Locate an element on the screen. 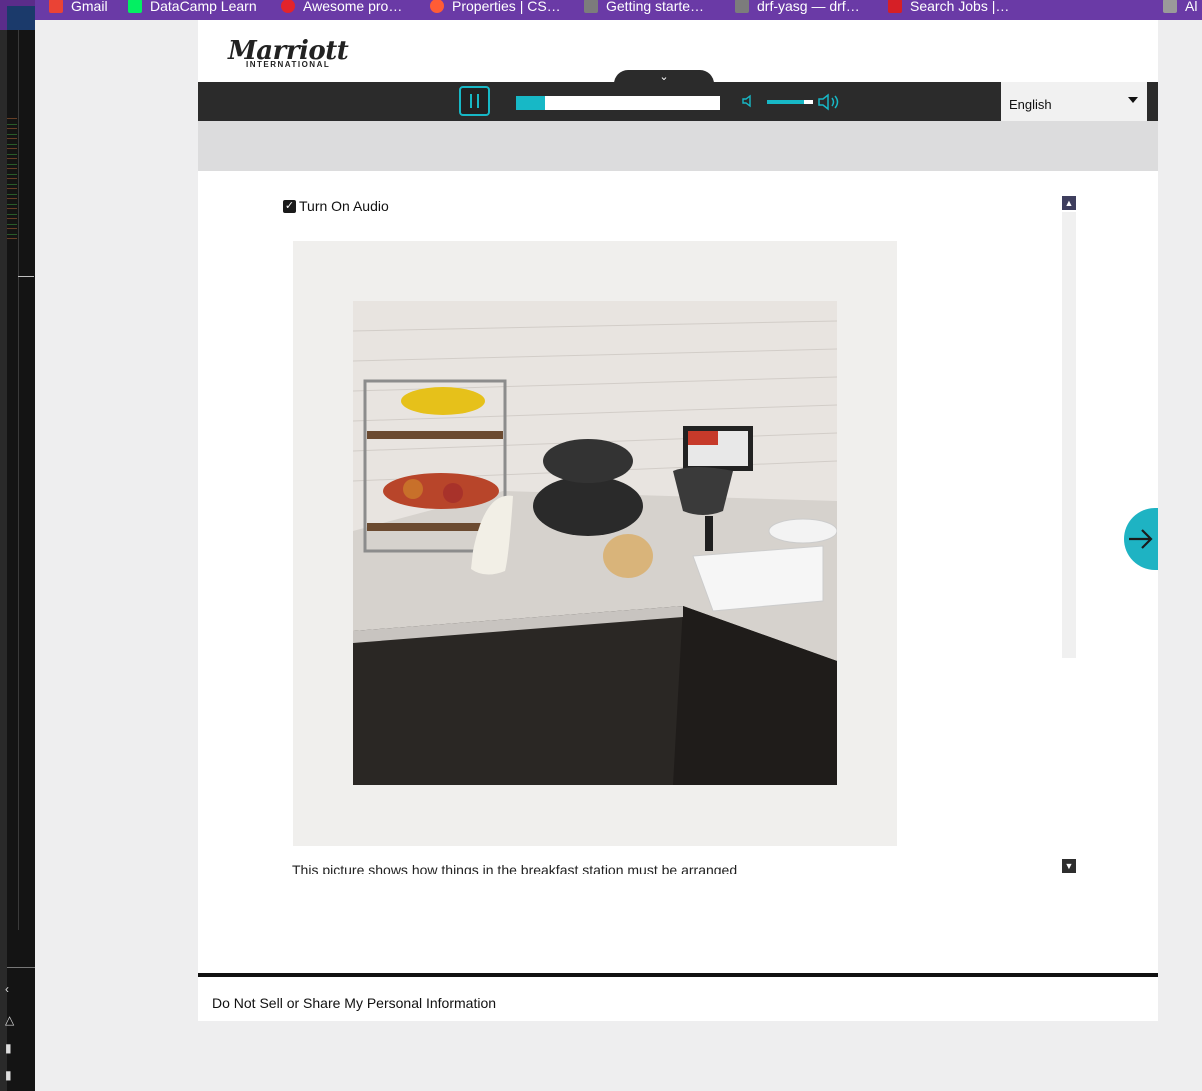 This screenshot has height=1091, width=1202. progress-bar is located at coordinates (618, 103).